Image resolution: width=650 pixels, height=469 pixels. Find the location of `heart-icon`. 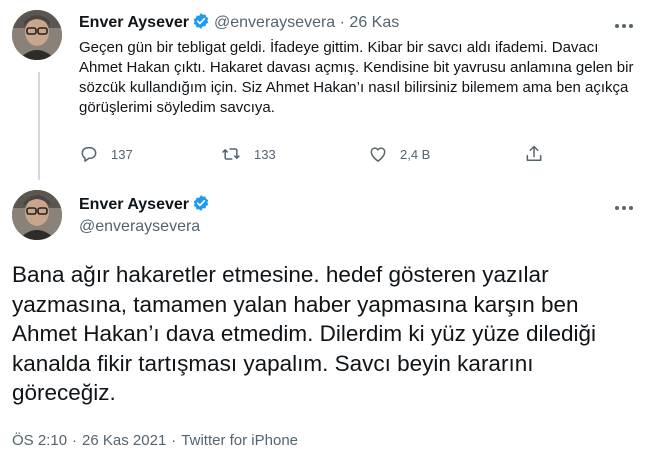

heart-icon is located at coordinates (378, 154).